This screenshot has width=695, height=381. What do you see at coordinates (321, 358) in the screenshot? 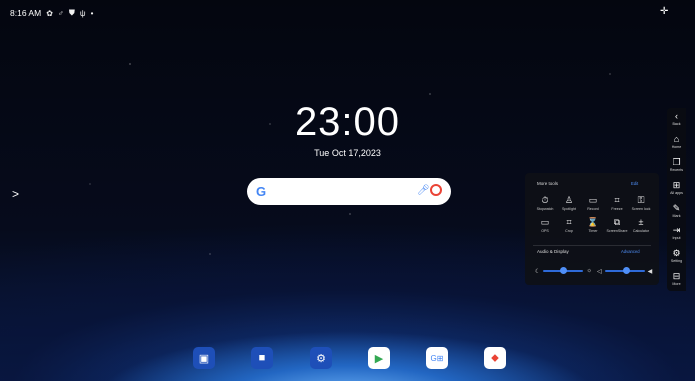
I see `settings-app-icon: ⚙` at bounding box center [321, 358].